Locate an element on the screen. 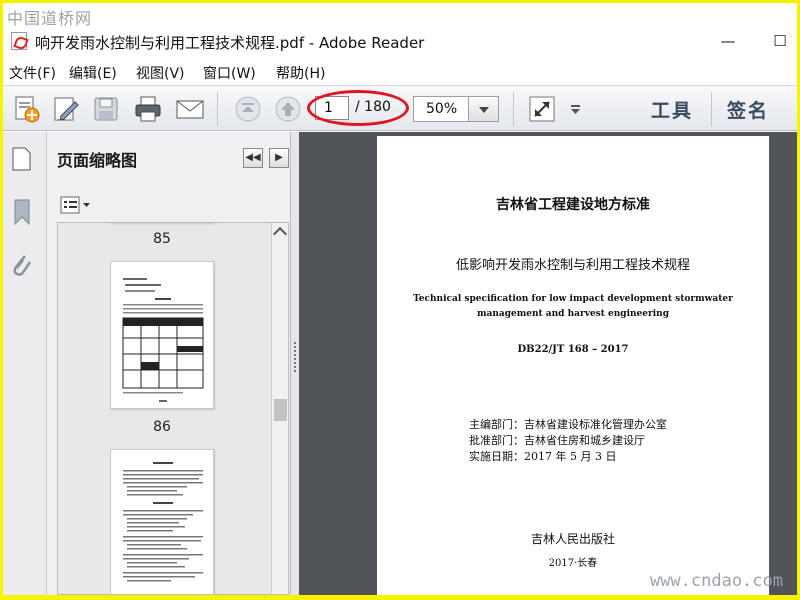  zoom-level-field: 50% is located at coordinates (441, 109).